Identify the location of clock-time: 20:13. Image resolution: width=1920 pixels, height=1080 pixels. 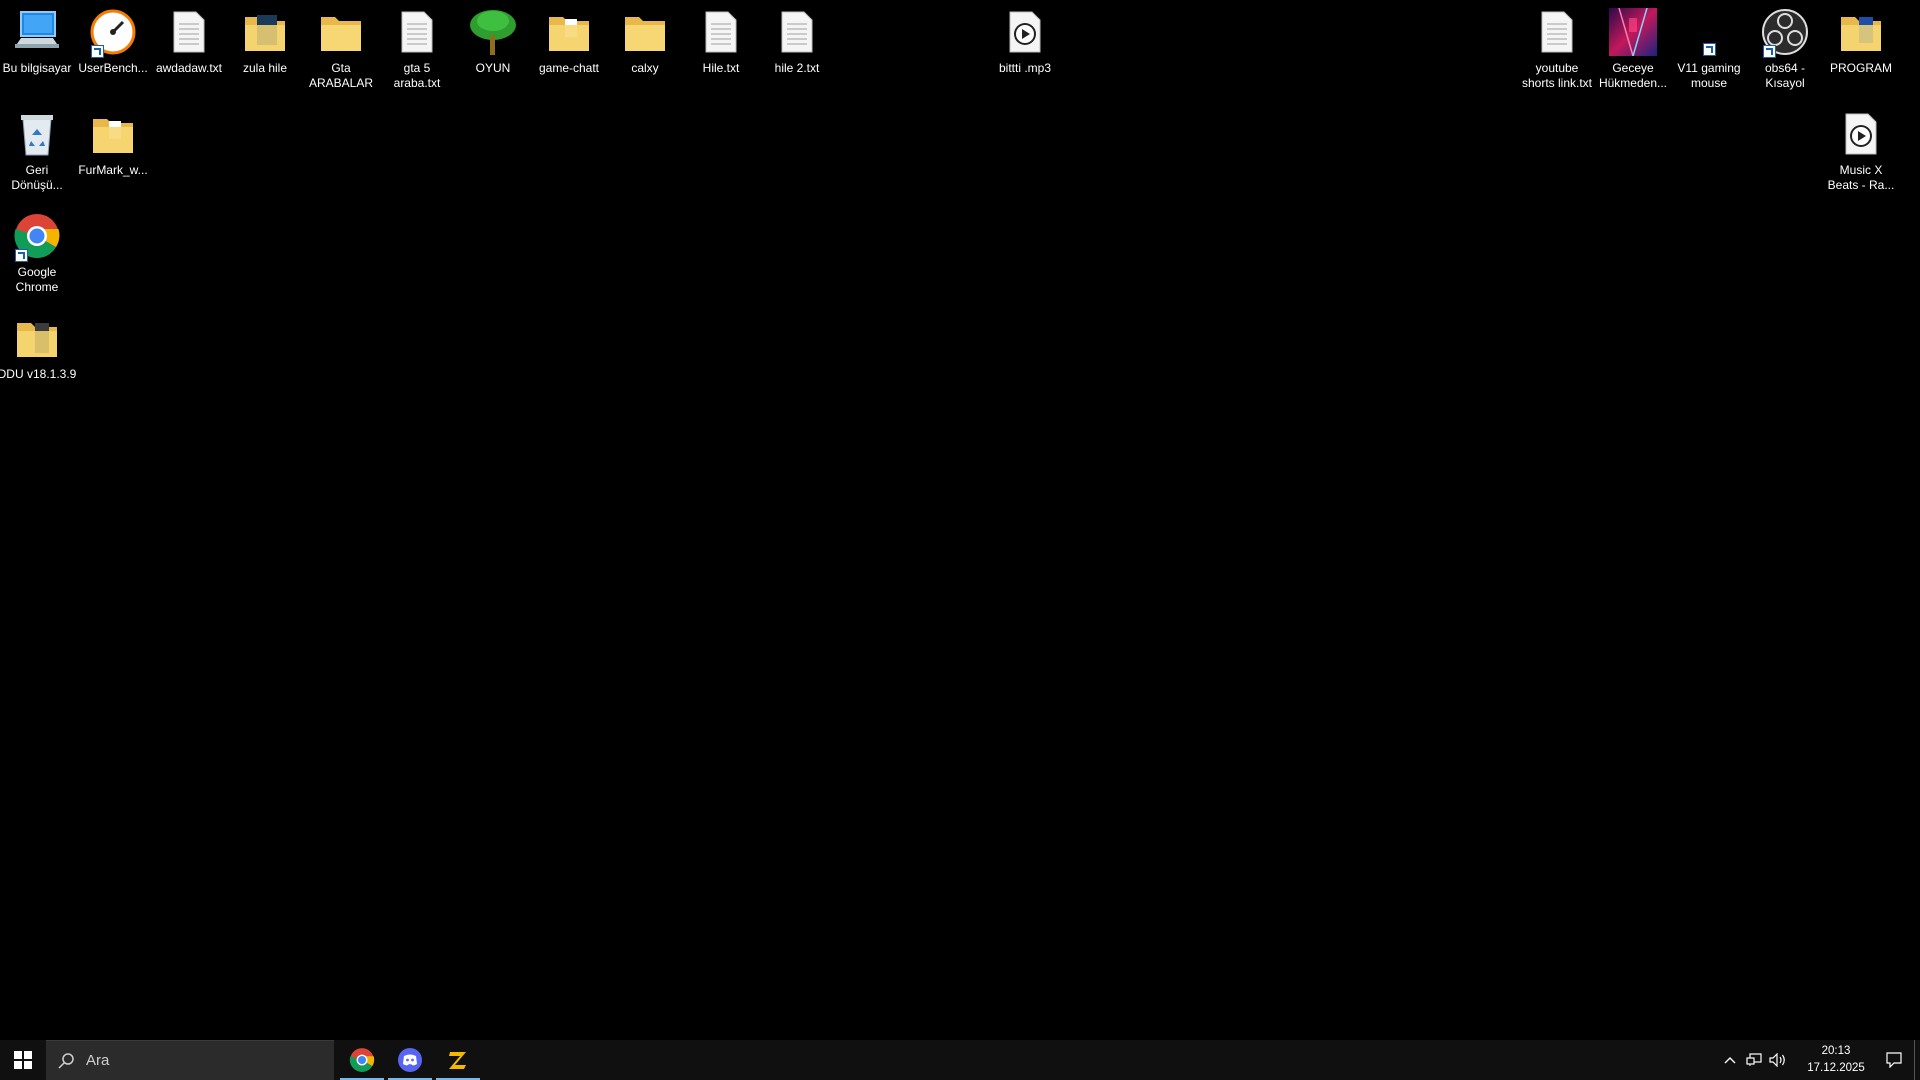
(1836, 1051).